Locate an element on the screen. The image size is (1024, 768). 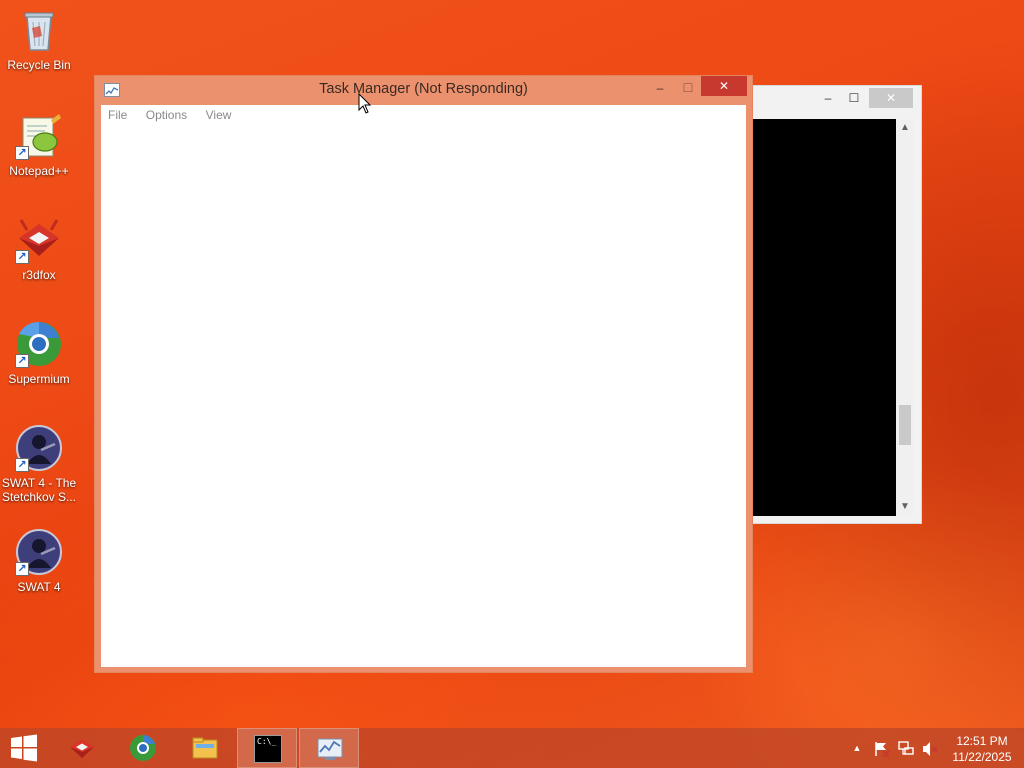
action-center-button is located at coordinates (882, 748).